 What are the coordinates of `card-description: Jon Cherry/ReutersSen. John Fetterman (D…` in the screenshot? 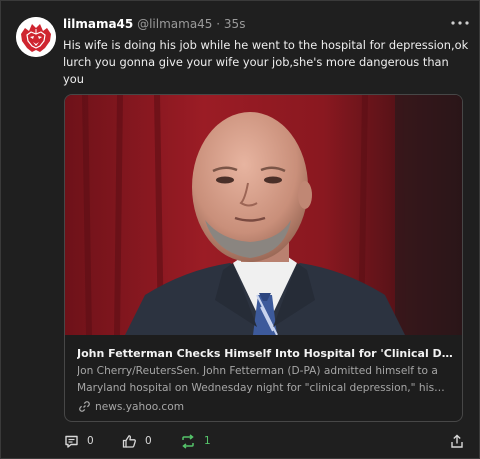 It's located at (257, 379).